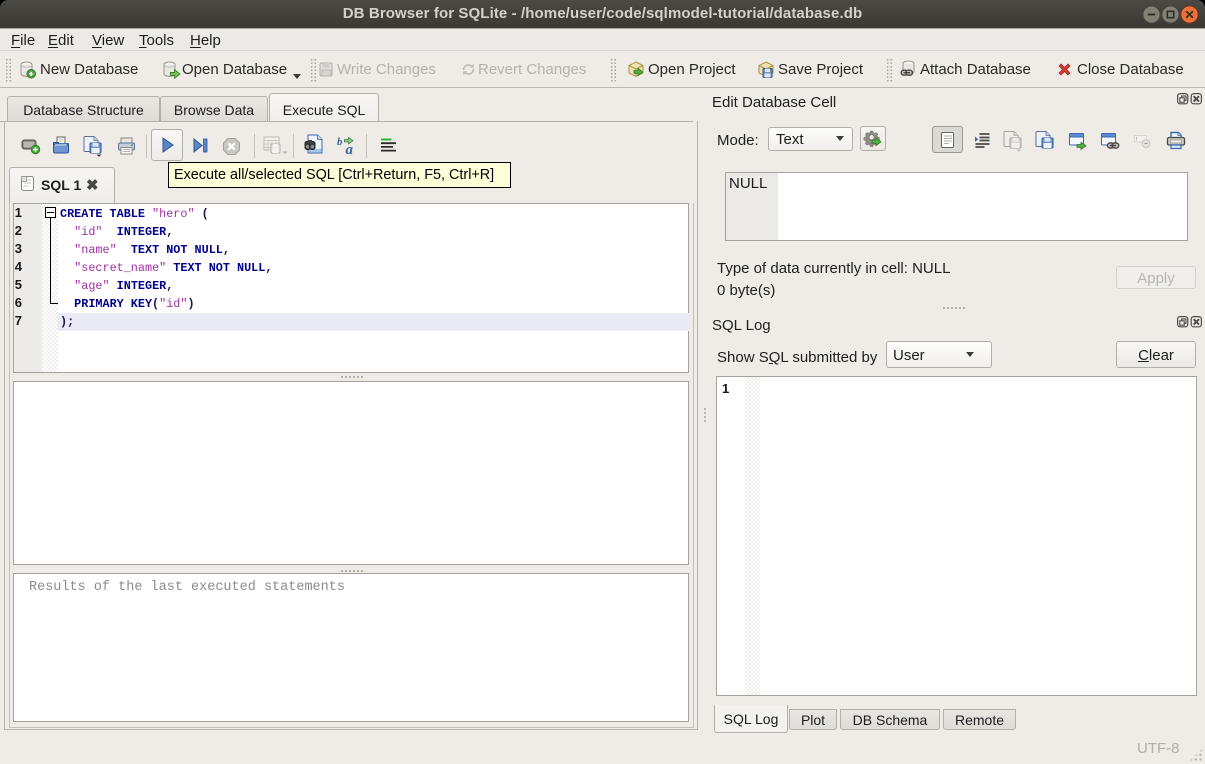 The image size is (1205, 764). What do you see at coordinates (340, 142) in the screenshot?
I see `svg-text: b` at bounding box center [340, 142].